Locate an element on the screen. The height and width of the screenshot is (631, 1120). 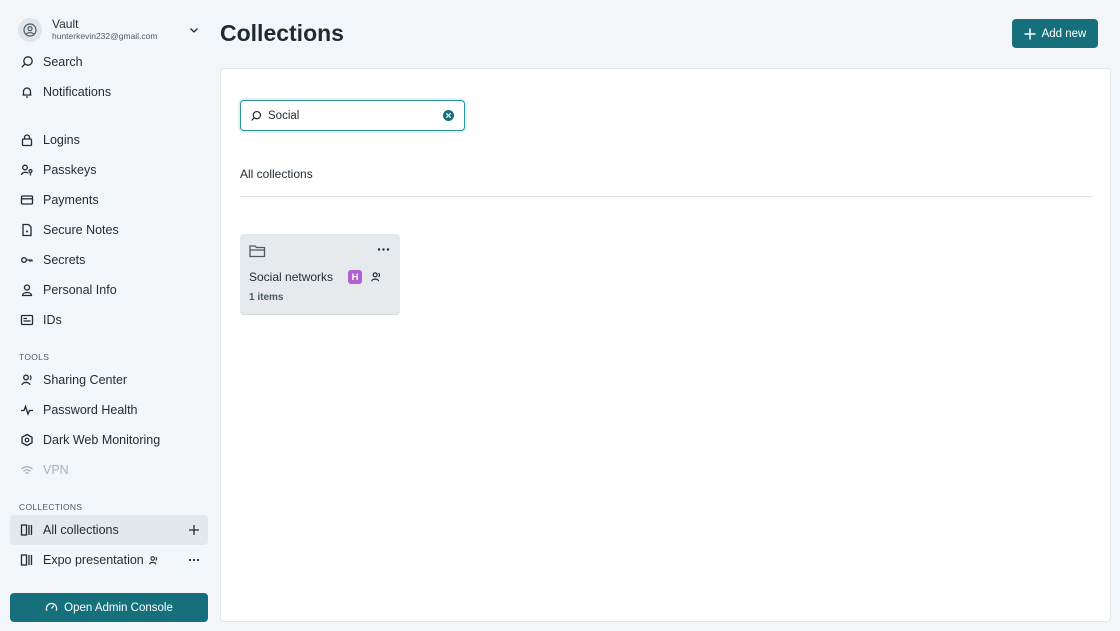
nav-secure-notes: Secure Notes is located at coordinates (109, 230).